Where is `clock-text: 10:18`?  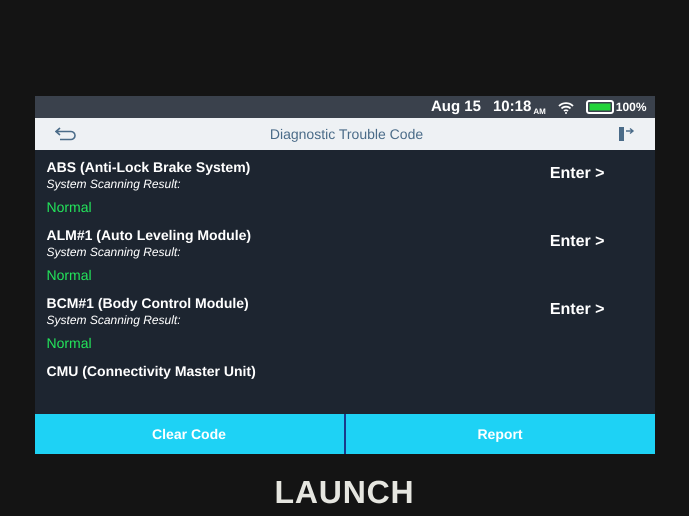
clock-text: 10:18 is located at coordinates (512, 106).